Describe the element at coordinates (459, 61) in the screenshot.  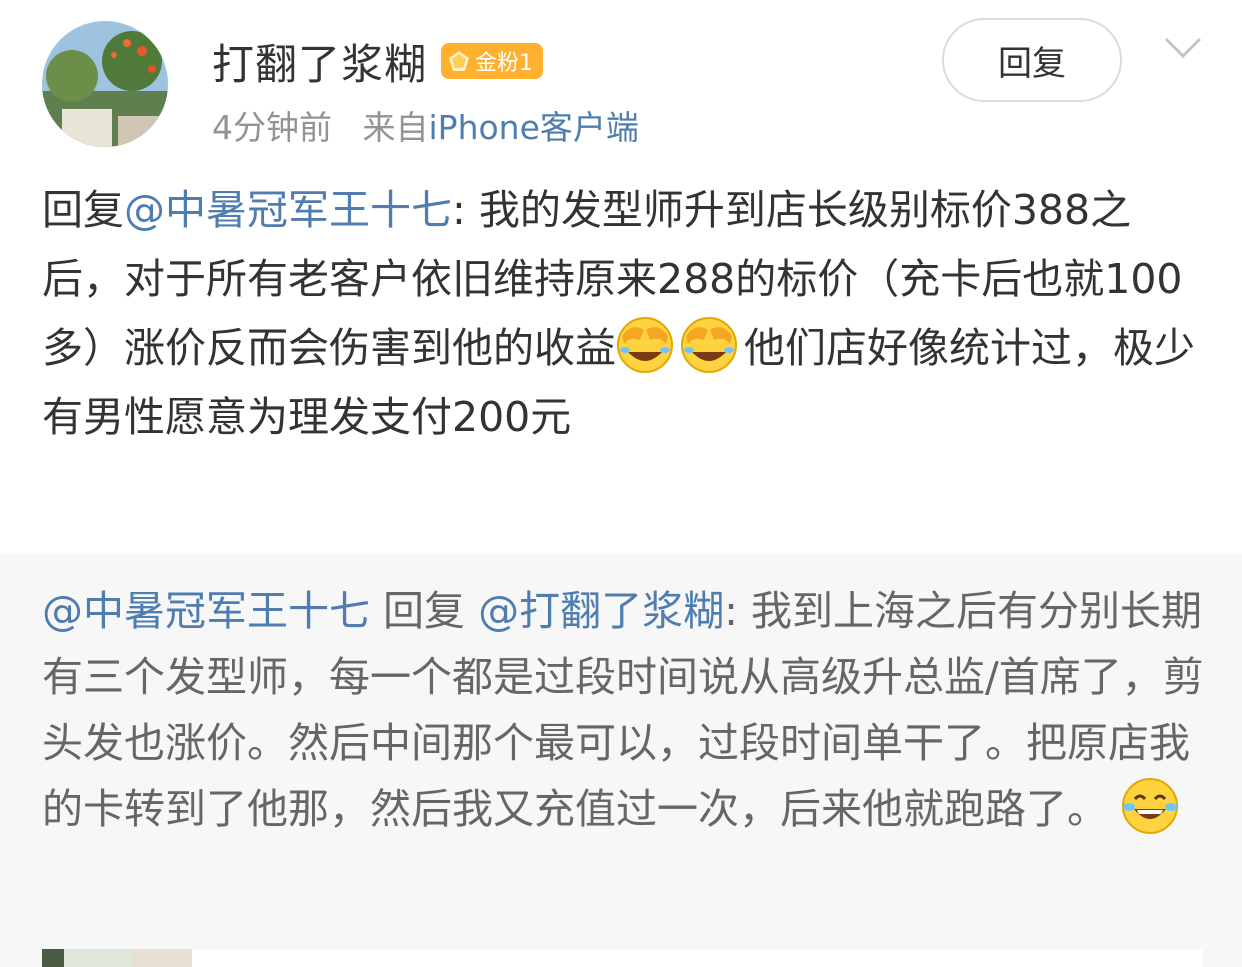
I see `diamond-icon` at that location.